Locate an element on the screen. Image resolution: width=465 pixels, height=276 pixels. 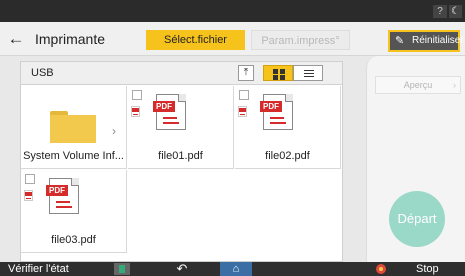
bottom-bar: Vérifier l'état ↶ ⌂ Stop is located at coordinates (232, 269).